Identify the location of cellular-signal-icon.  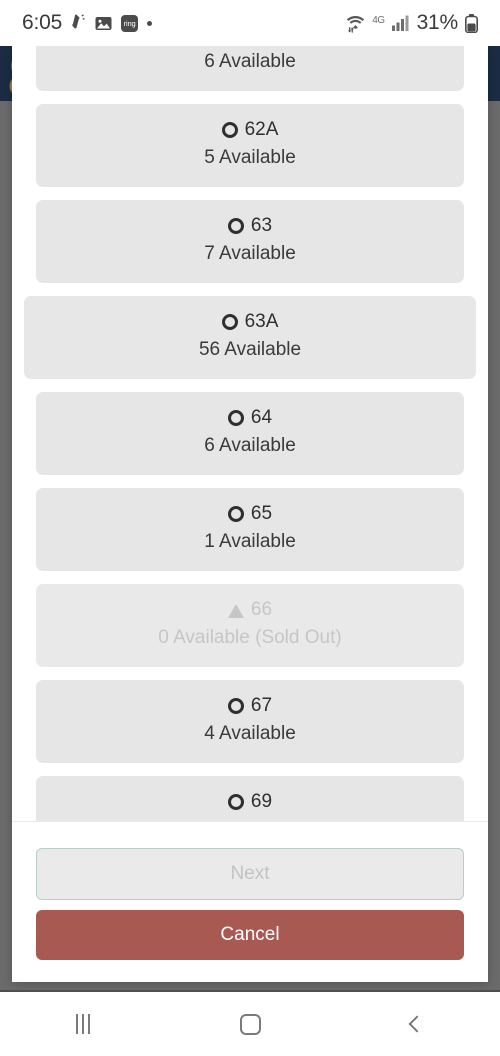
(400, 23).